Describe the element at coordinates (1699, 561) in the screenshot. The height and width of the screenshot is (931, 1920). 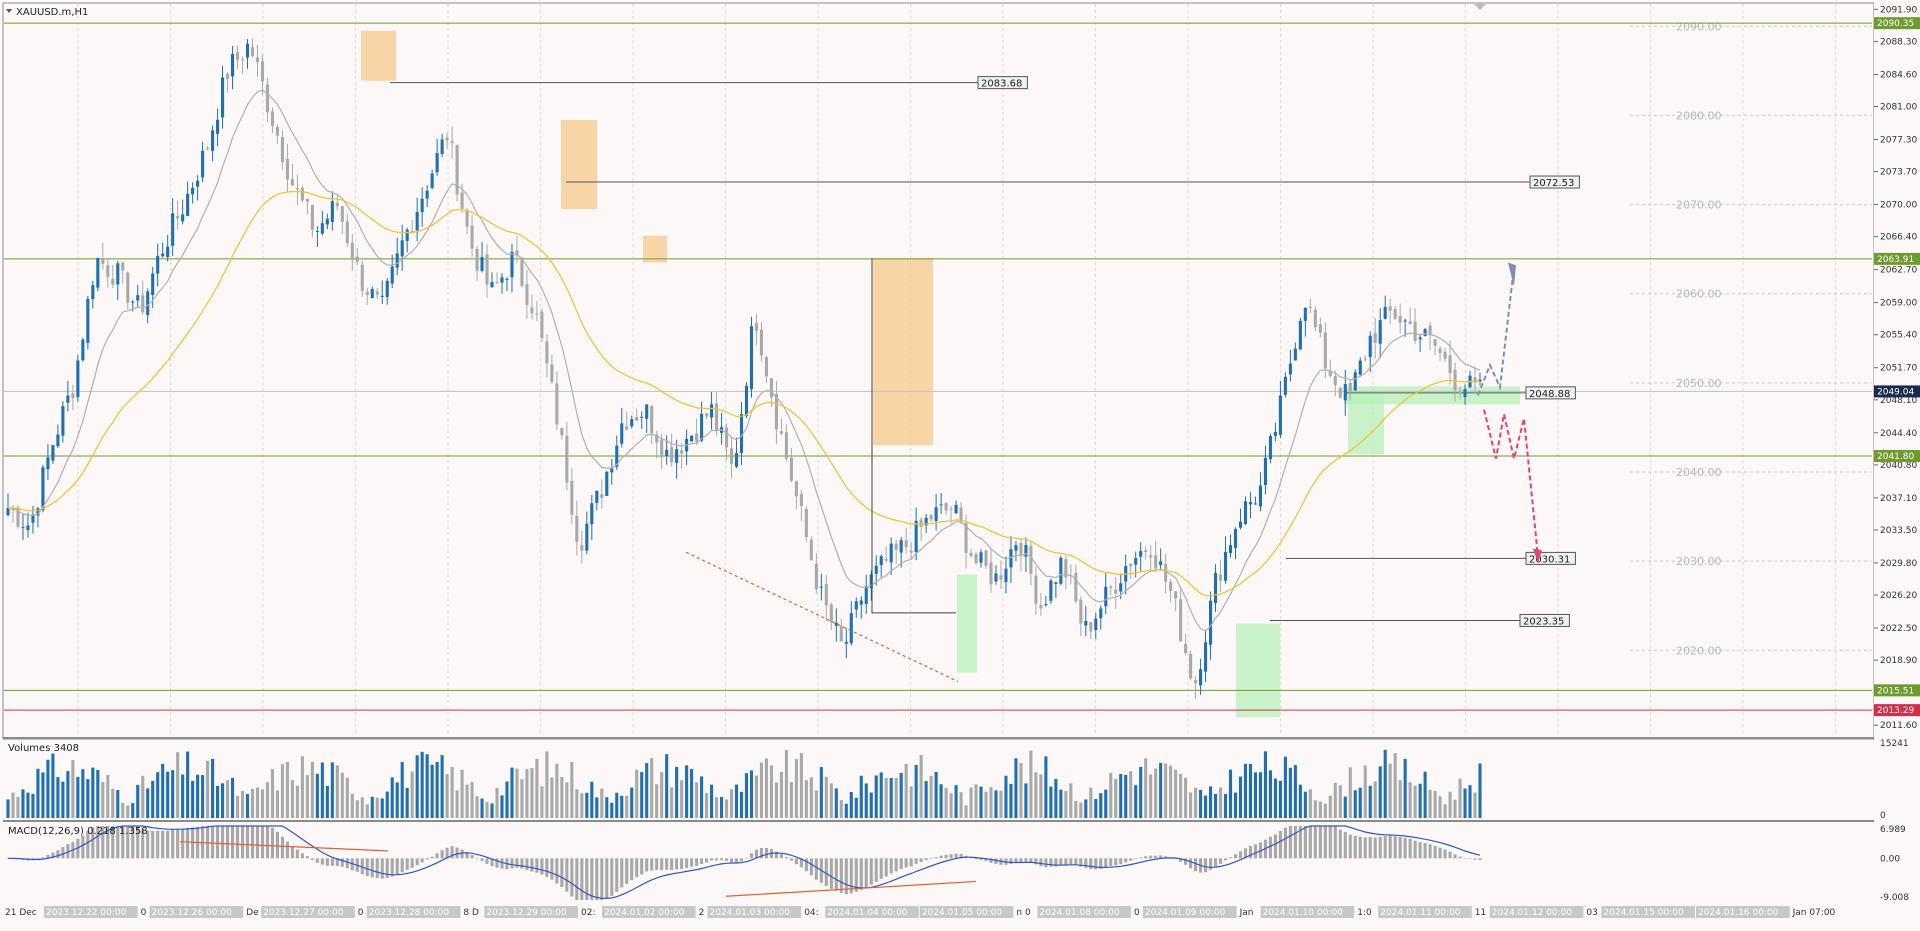
I see `round-level-label: 2030.00` at that location.